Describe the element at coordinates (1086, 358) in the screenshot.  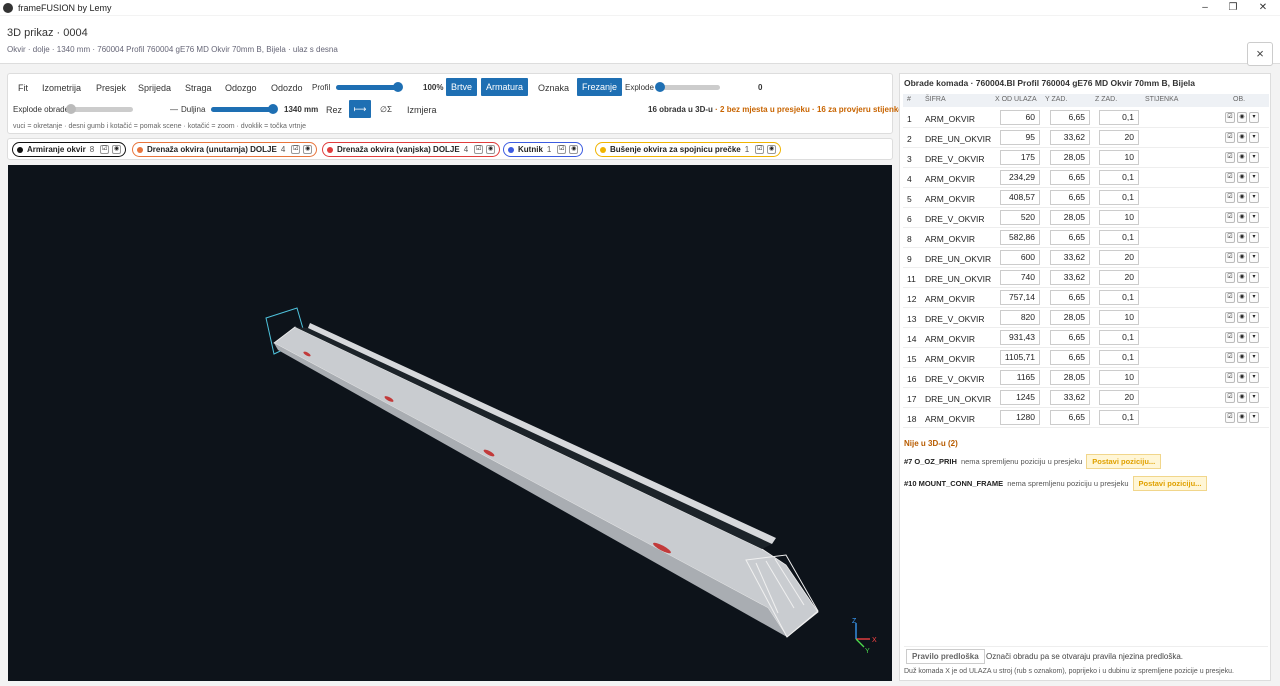
I see `table-row: 15ARM_OKVIR1105,716,650,1probija☑◉▾` at that location.